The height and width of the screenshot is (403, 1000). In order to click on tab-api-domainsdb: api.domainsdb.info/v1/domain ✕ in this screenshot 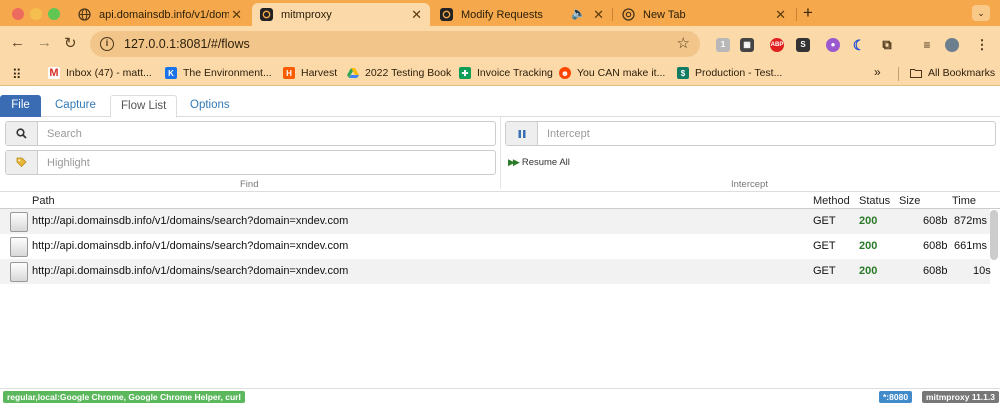, I will do `click(160, 14)`.